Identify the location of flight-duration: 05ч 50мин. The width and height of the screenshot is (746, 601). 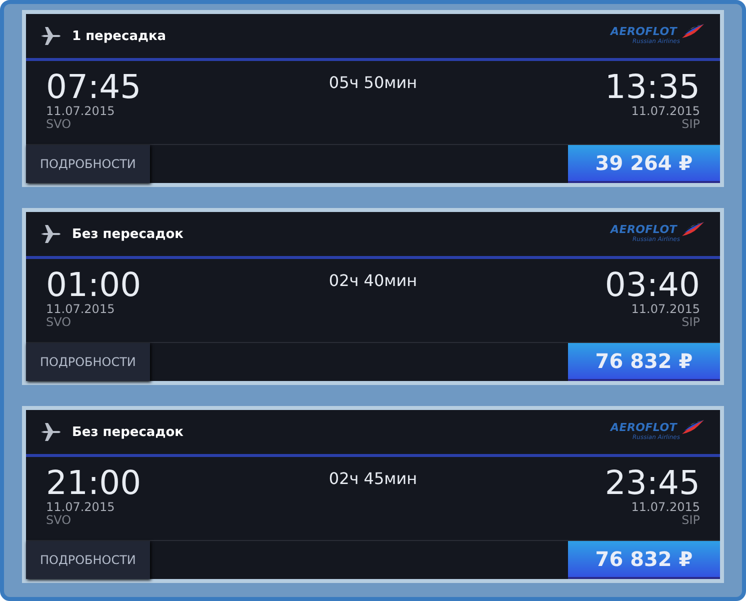
(373, 83).